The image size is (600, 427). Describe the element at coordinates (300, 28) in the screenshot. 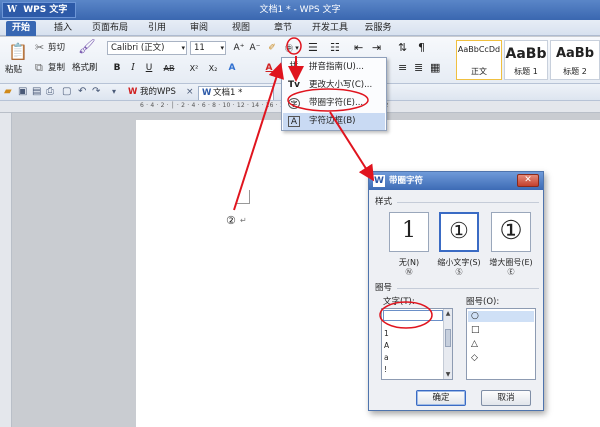

I see `menu-bar: 开始 插入 页面布局 引用 审阅 视图 章节 开发工具 云服务` at that location.